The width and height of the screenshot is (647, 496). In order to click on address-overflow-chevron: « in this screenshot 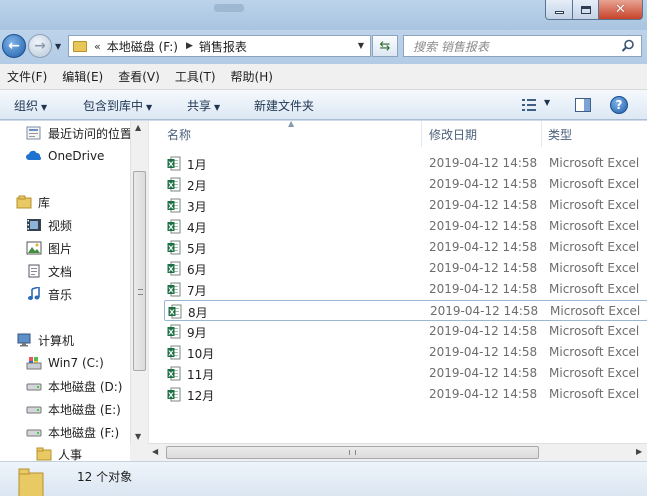, I will do `click(97, 46)`.